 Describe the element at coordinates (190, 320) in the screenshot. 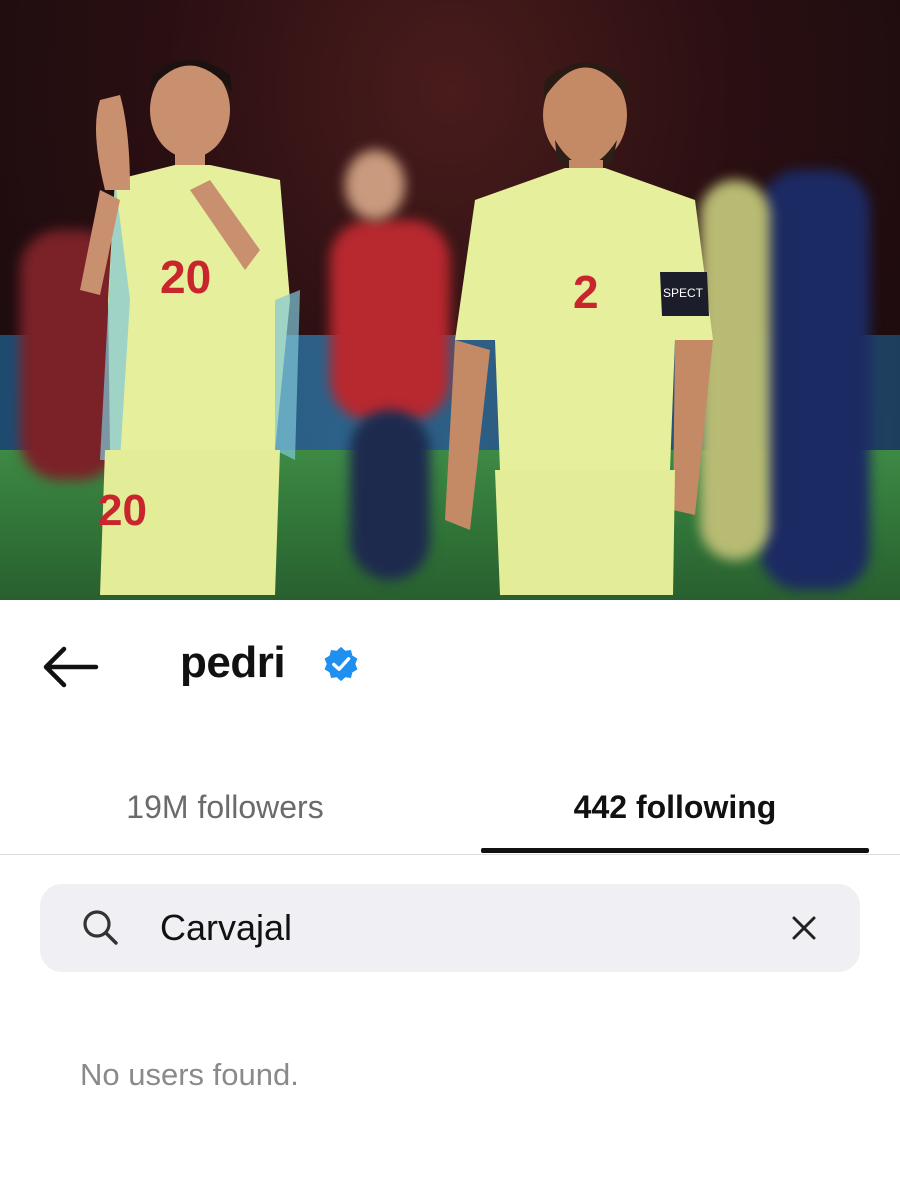

I see `player-left: 20 20` at that location.